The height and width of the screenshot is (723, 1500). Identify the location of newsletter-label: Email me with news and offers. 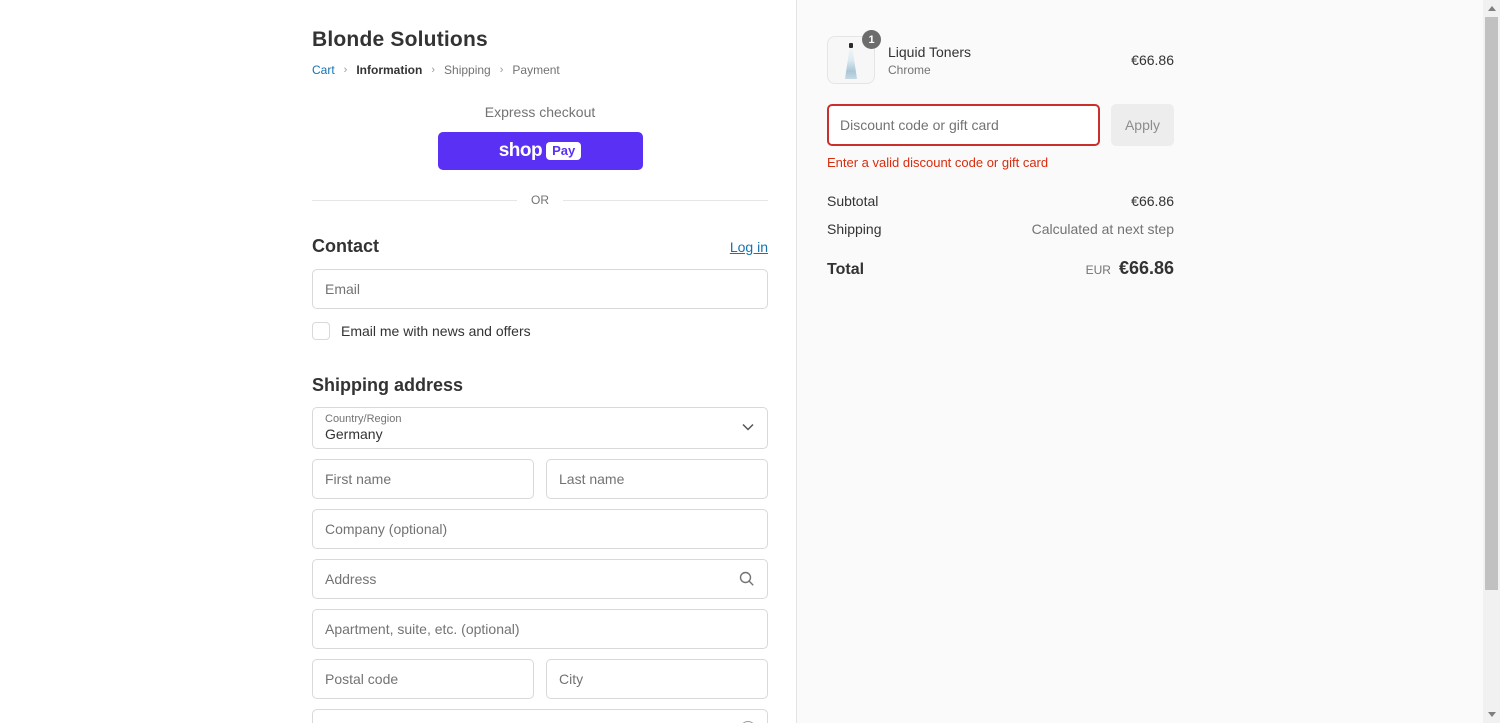
(436, 331).